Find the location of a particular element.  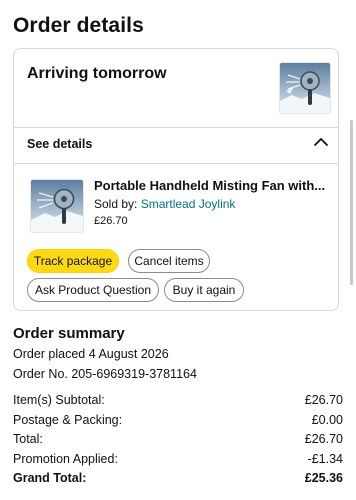

product-thumbnail is located at coordinates (305, 88).